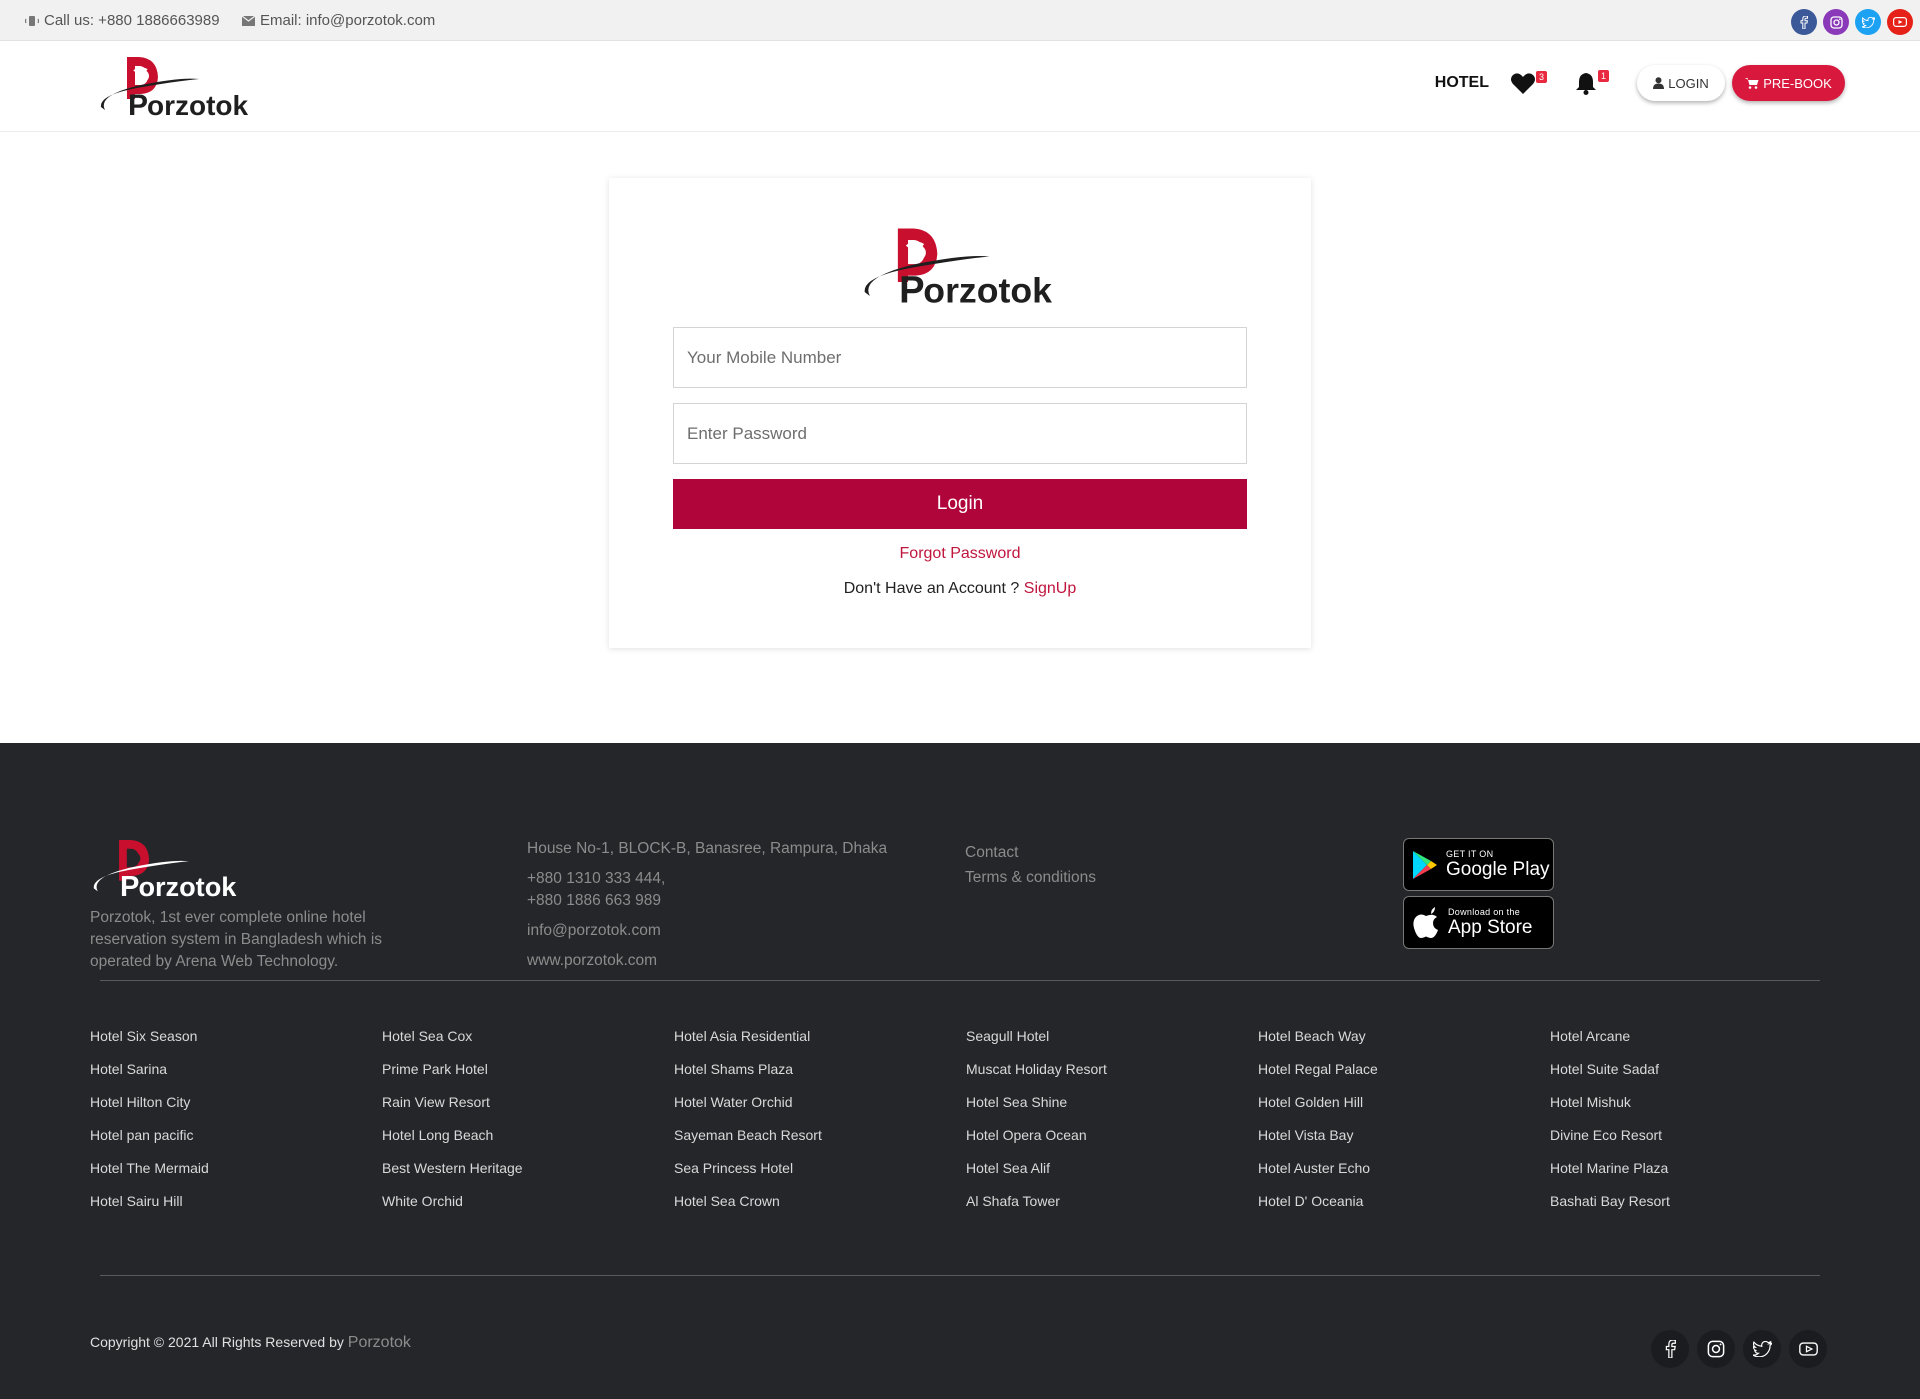 The height and width of the screenshot is (1399, 1920). What do you see at coordinates (528, 1077) in the screenshot?
I see `hotel-link: Prime Park Hotel` at bounding box center [528, 1077].